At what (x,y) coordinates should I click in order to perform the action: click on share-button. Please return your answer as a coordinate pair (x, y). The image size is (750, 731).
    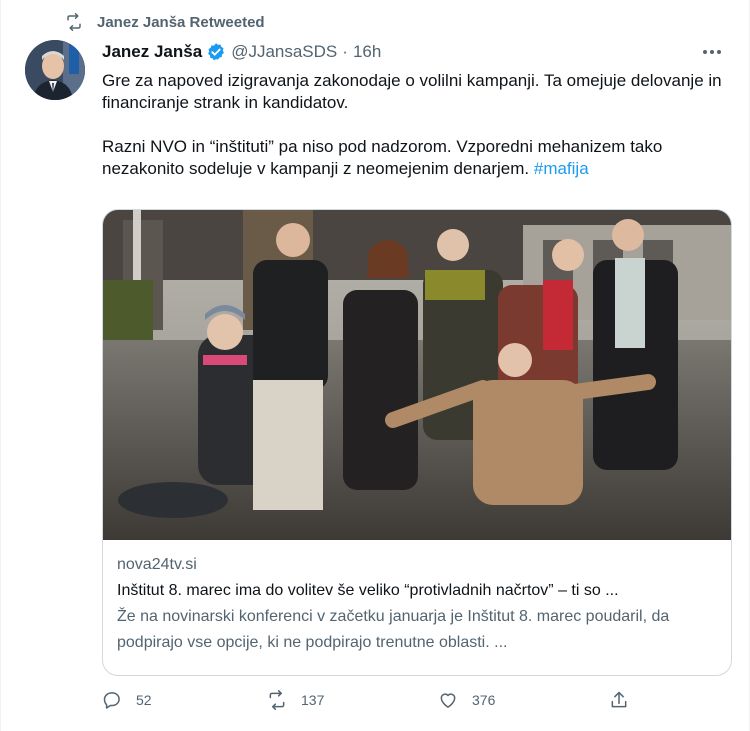
    Looking at the image, I should click on (619, 700).